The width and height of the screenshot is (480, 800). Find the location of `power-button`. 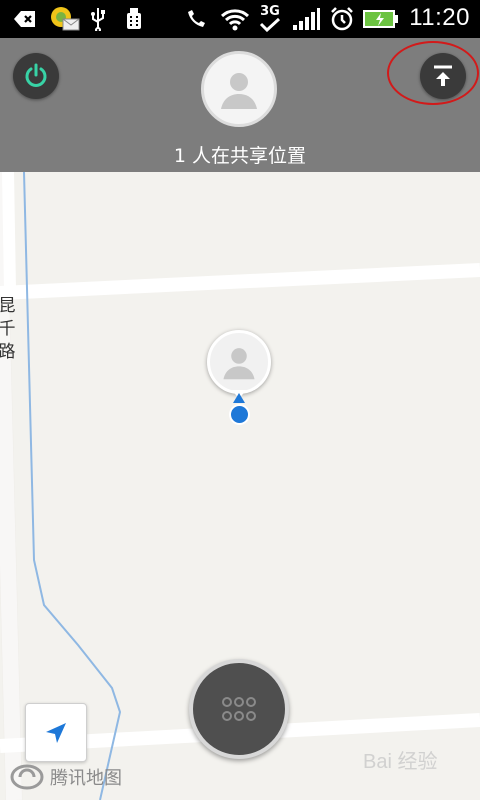

power-button is located at coordinates (36, 76).